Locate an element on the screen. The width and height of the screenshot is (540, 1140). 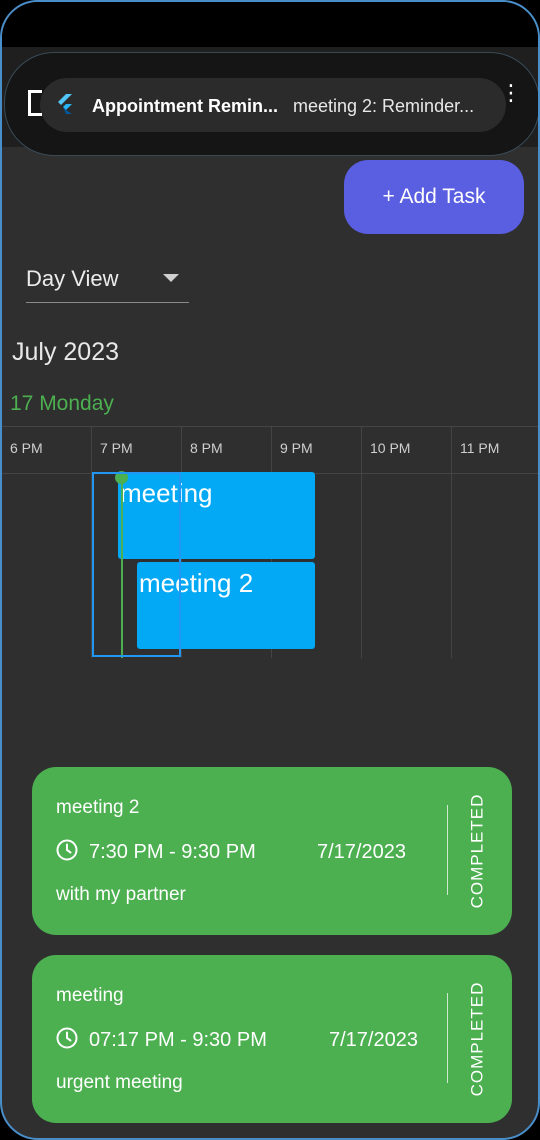
more-options-icon: ⋮ is located at coordinates (511, 100).